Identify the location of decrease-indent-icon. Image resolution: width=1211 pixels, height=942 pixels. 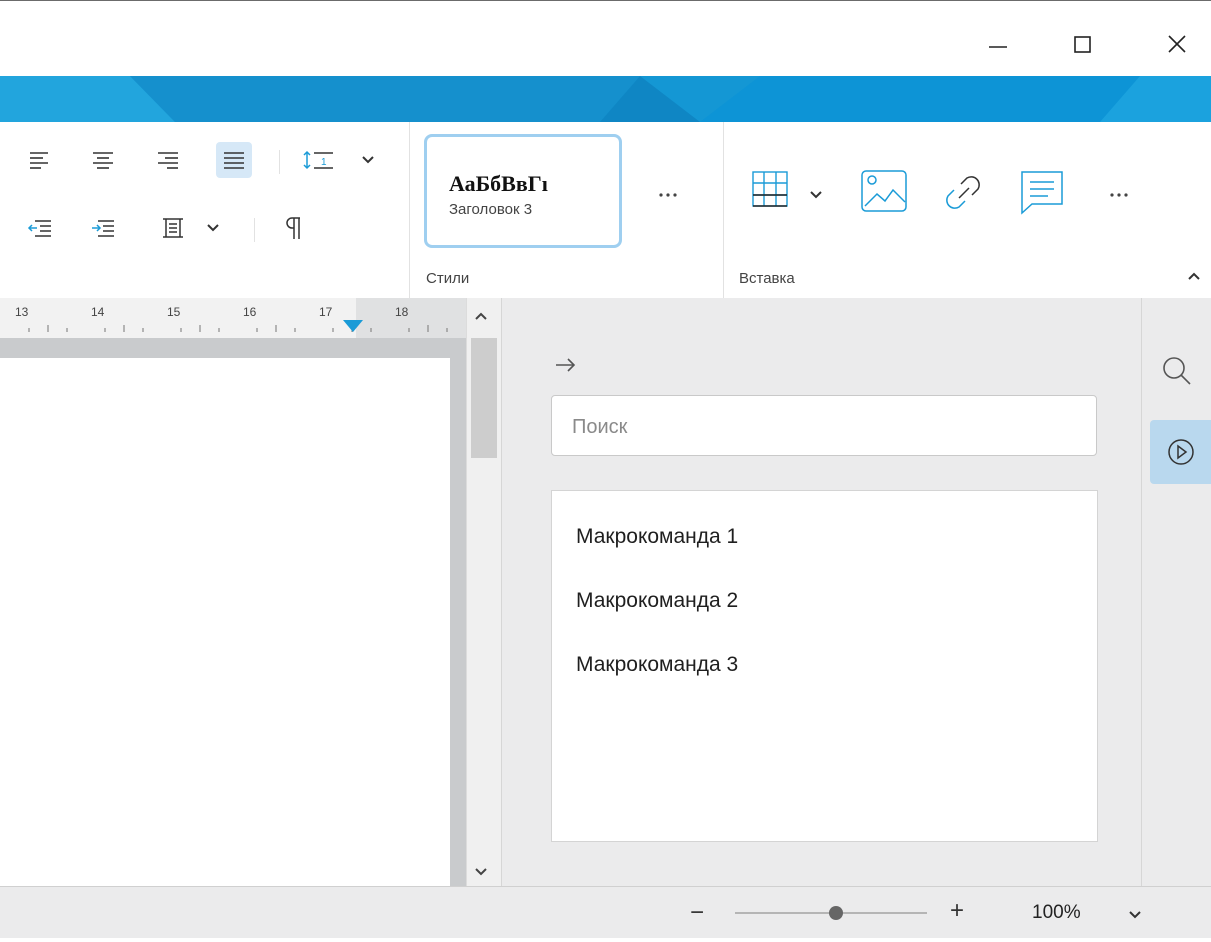
(39, 228).